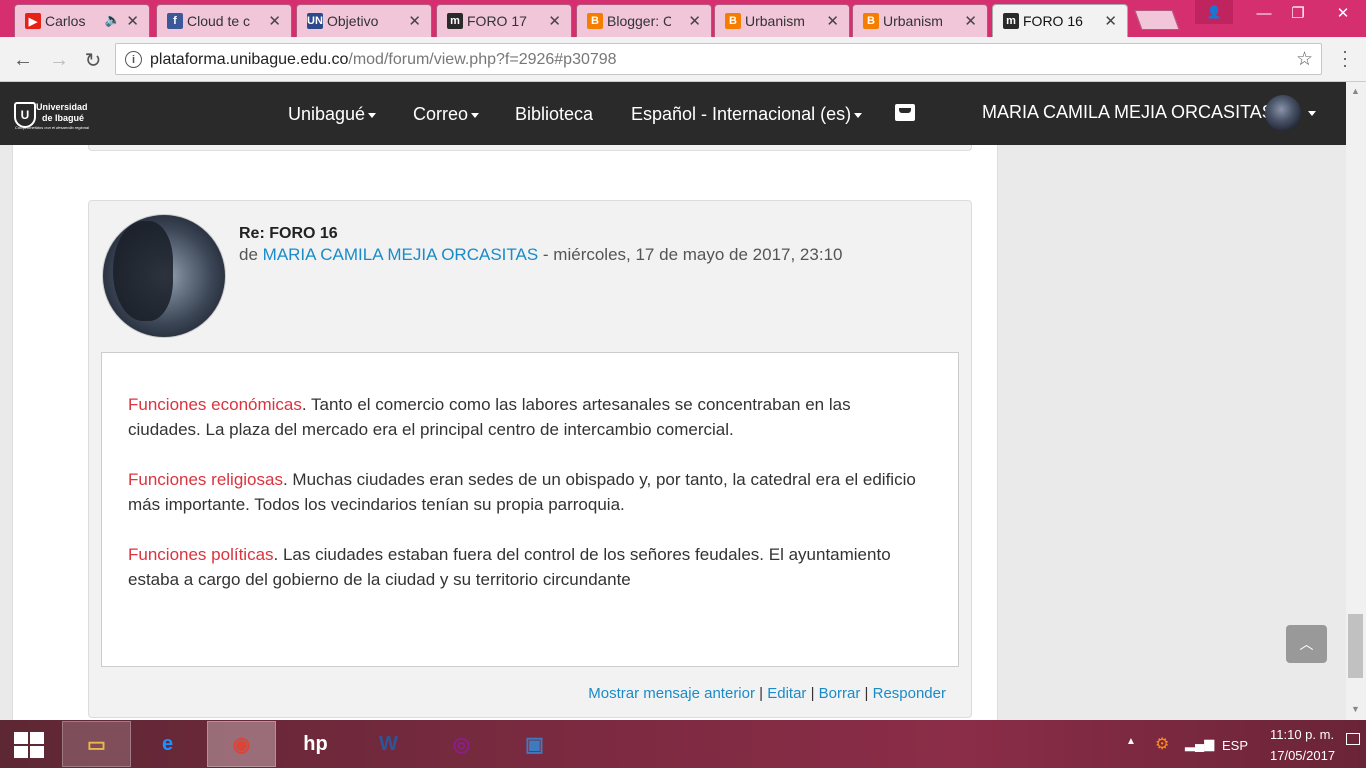 The image size is (1366, 768). Describe the element at coordinates (1356, 401) in the screenshot. I see `page-scrollbar: ▲ ▼` at that location.